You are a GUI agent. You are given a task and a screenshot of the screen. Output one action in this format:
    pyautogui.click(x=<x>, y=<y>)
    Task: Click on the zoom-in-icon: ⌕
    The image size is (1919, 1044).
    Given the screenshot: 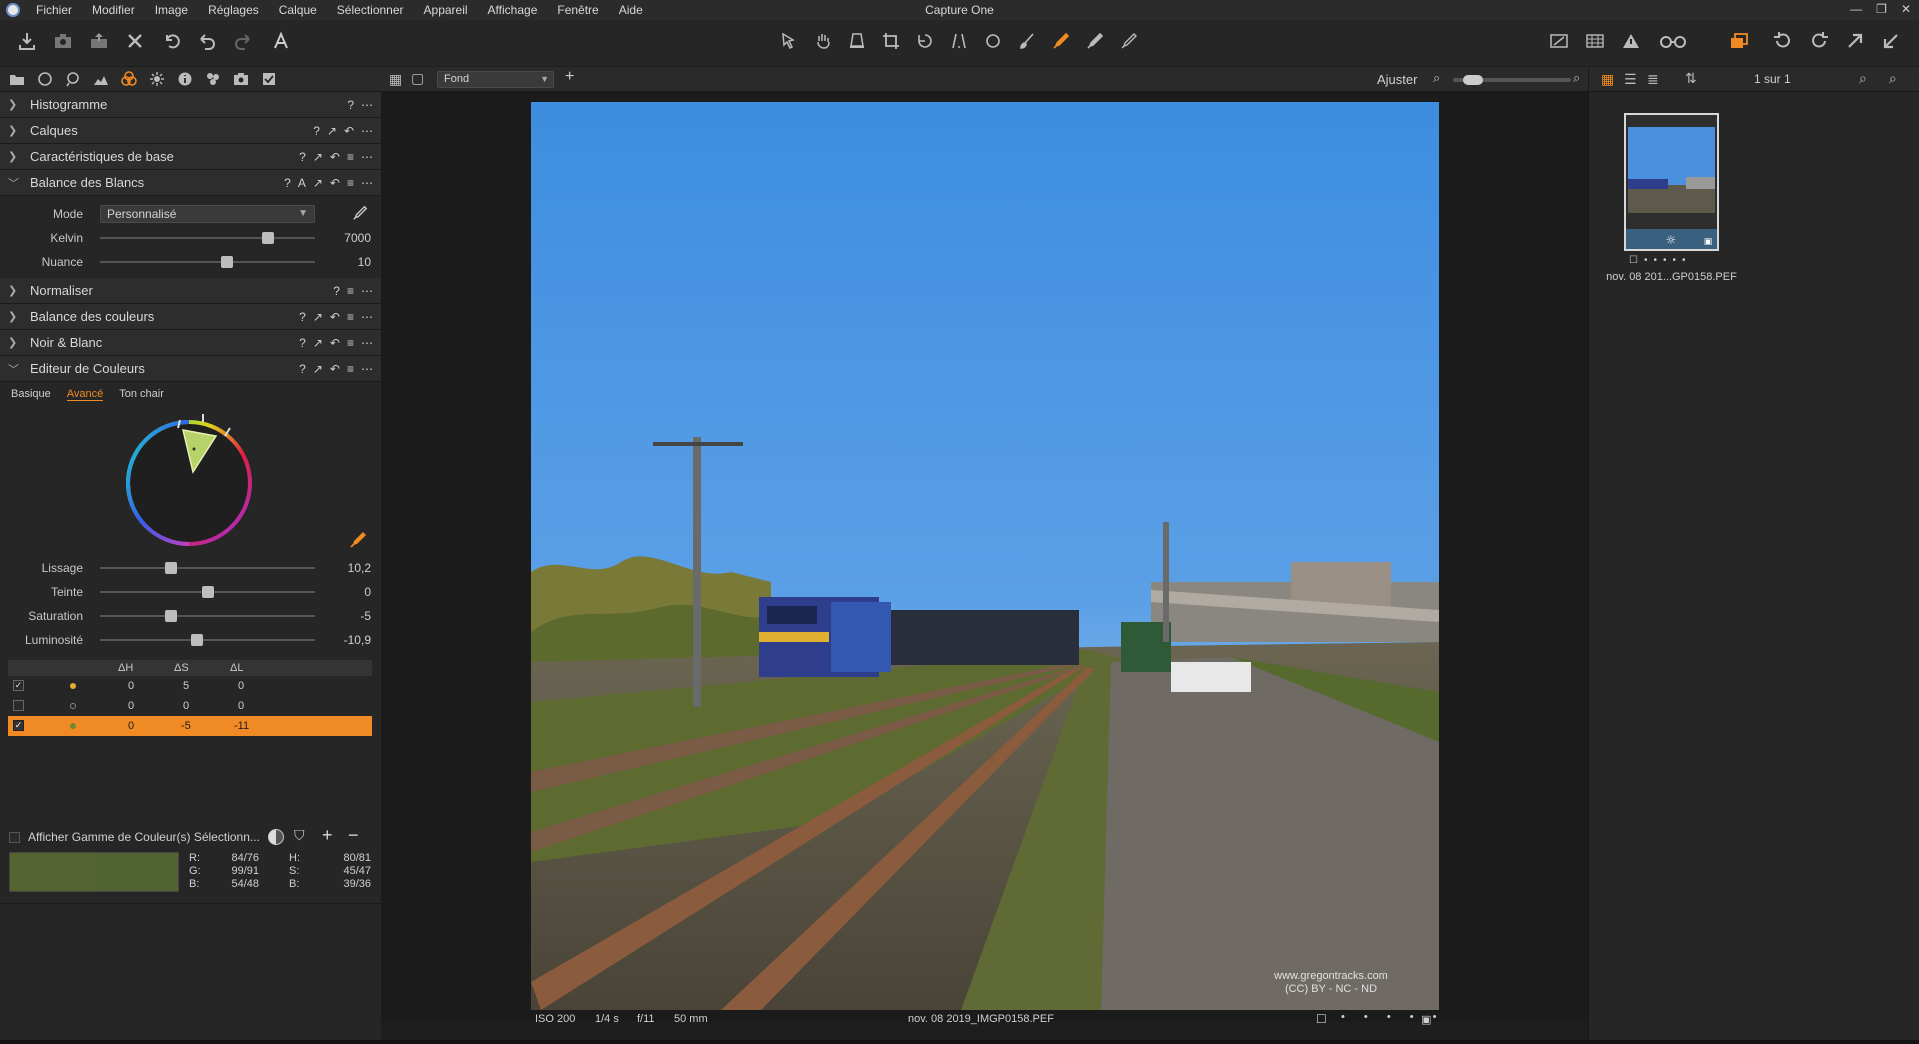 What is the action you would take?
    pyautogui.click(x=1576, y=78)
    